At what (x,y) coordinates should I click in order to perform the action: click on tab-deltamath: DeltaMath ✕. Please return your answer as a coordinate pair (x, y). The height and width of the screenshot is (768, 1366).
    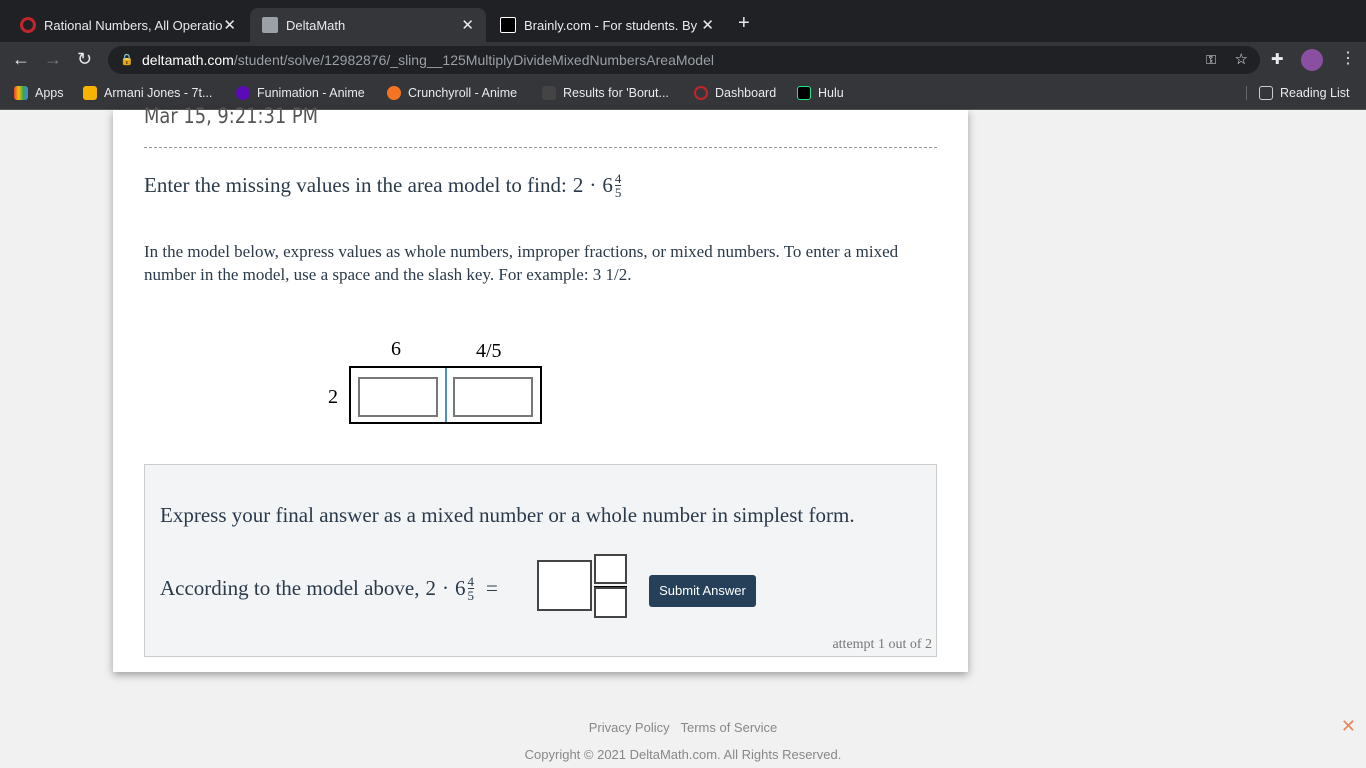
    Looking at the image, I should click on (368, 25).